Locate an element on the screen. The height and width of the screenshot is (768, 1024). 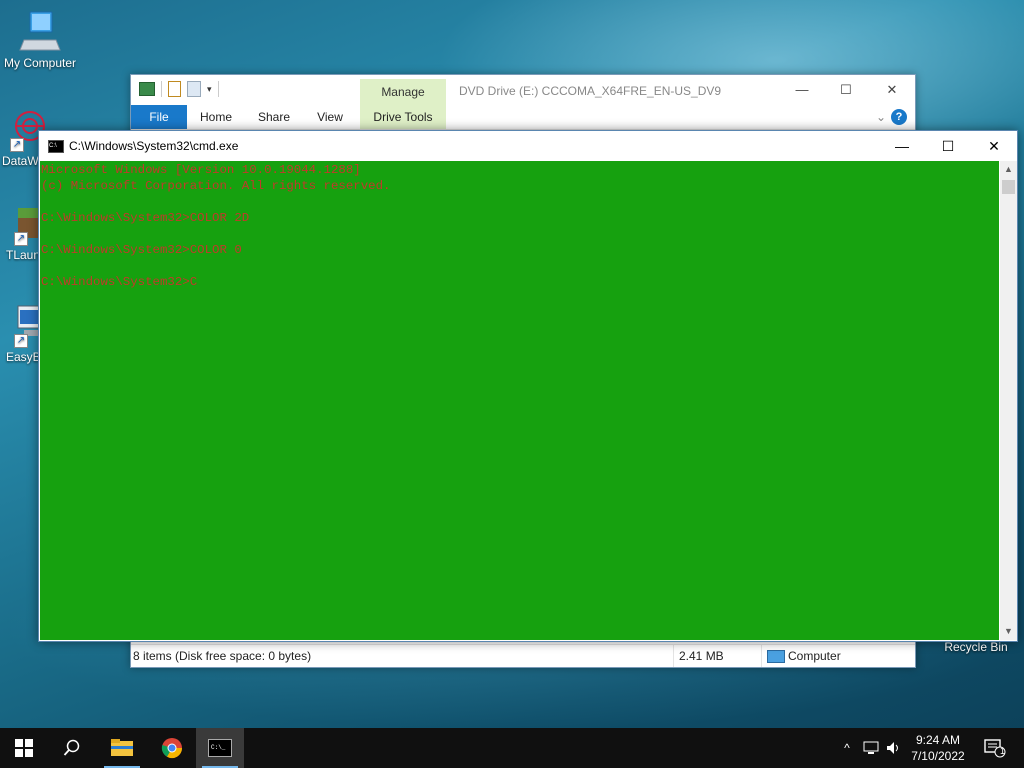
desktop-icon-tlaun: ↗ TLaun is located at coordinates (25, 234).